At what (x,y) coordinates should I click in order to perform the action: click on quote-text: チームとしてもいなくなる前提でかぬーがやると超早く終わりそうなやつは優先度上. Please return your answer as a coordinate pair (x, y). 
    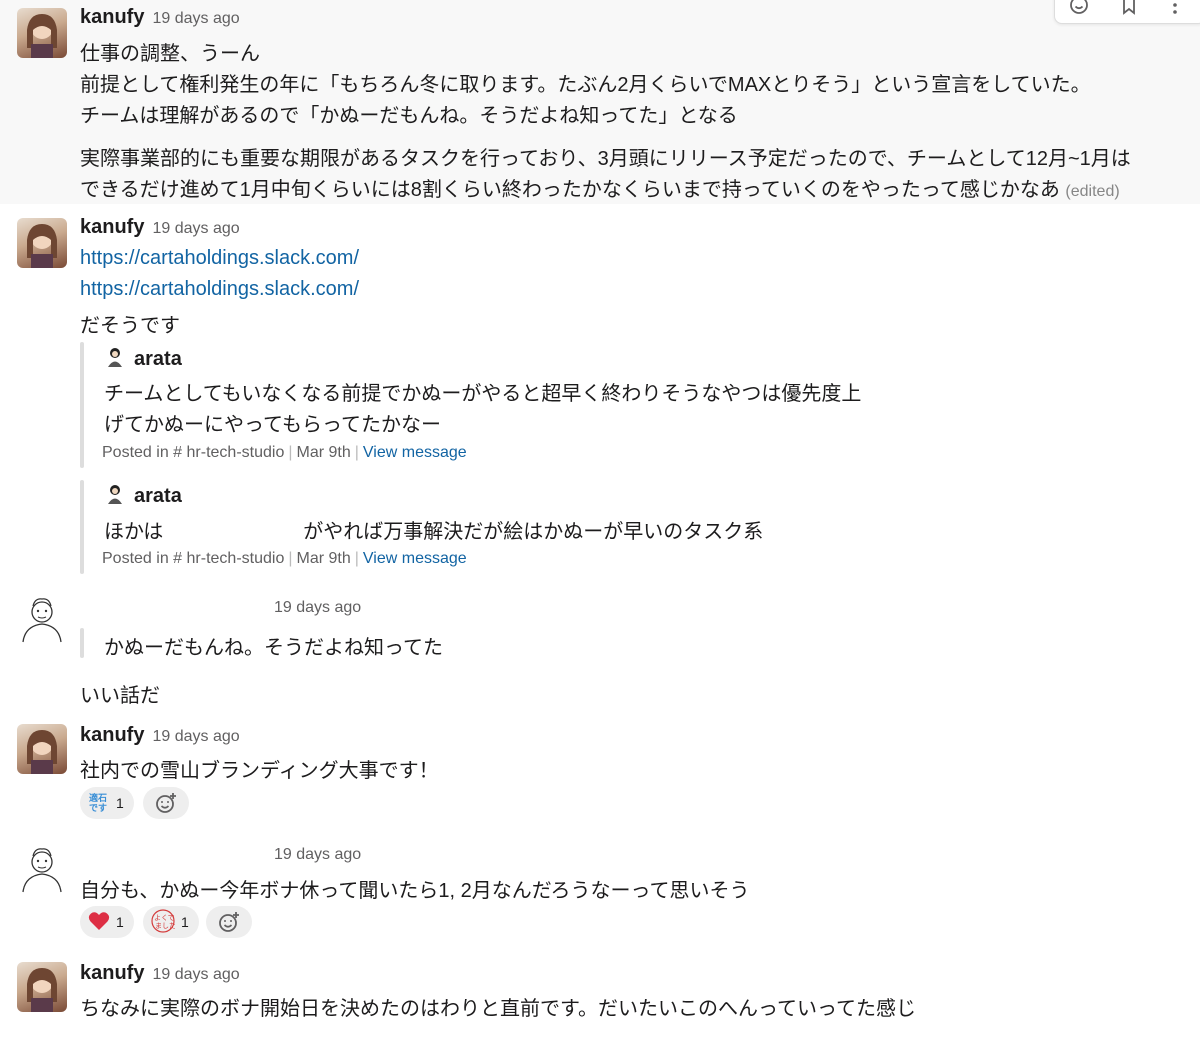
    Looking at the image, I should click on (483, 394).